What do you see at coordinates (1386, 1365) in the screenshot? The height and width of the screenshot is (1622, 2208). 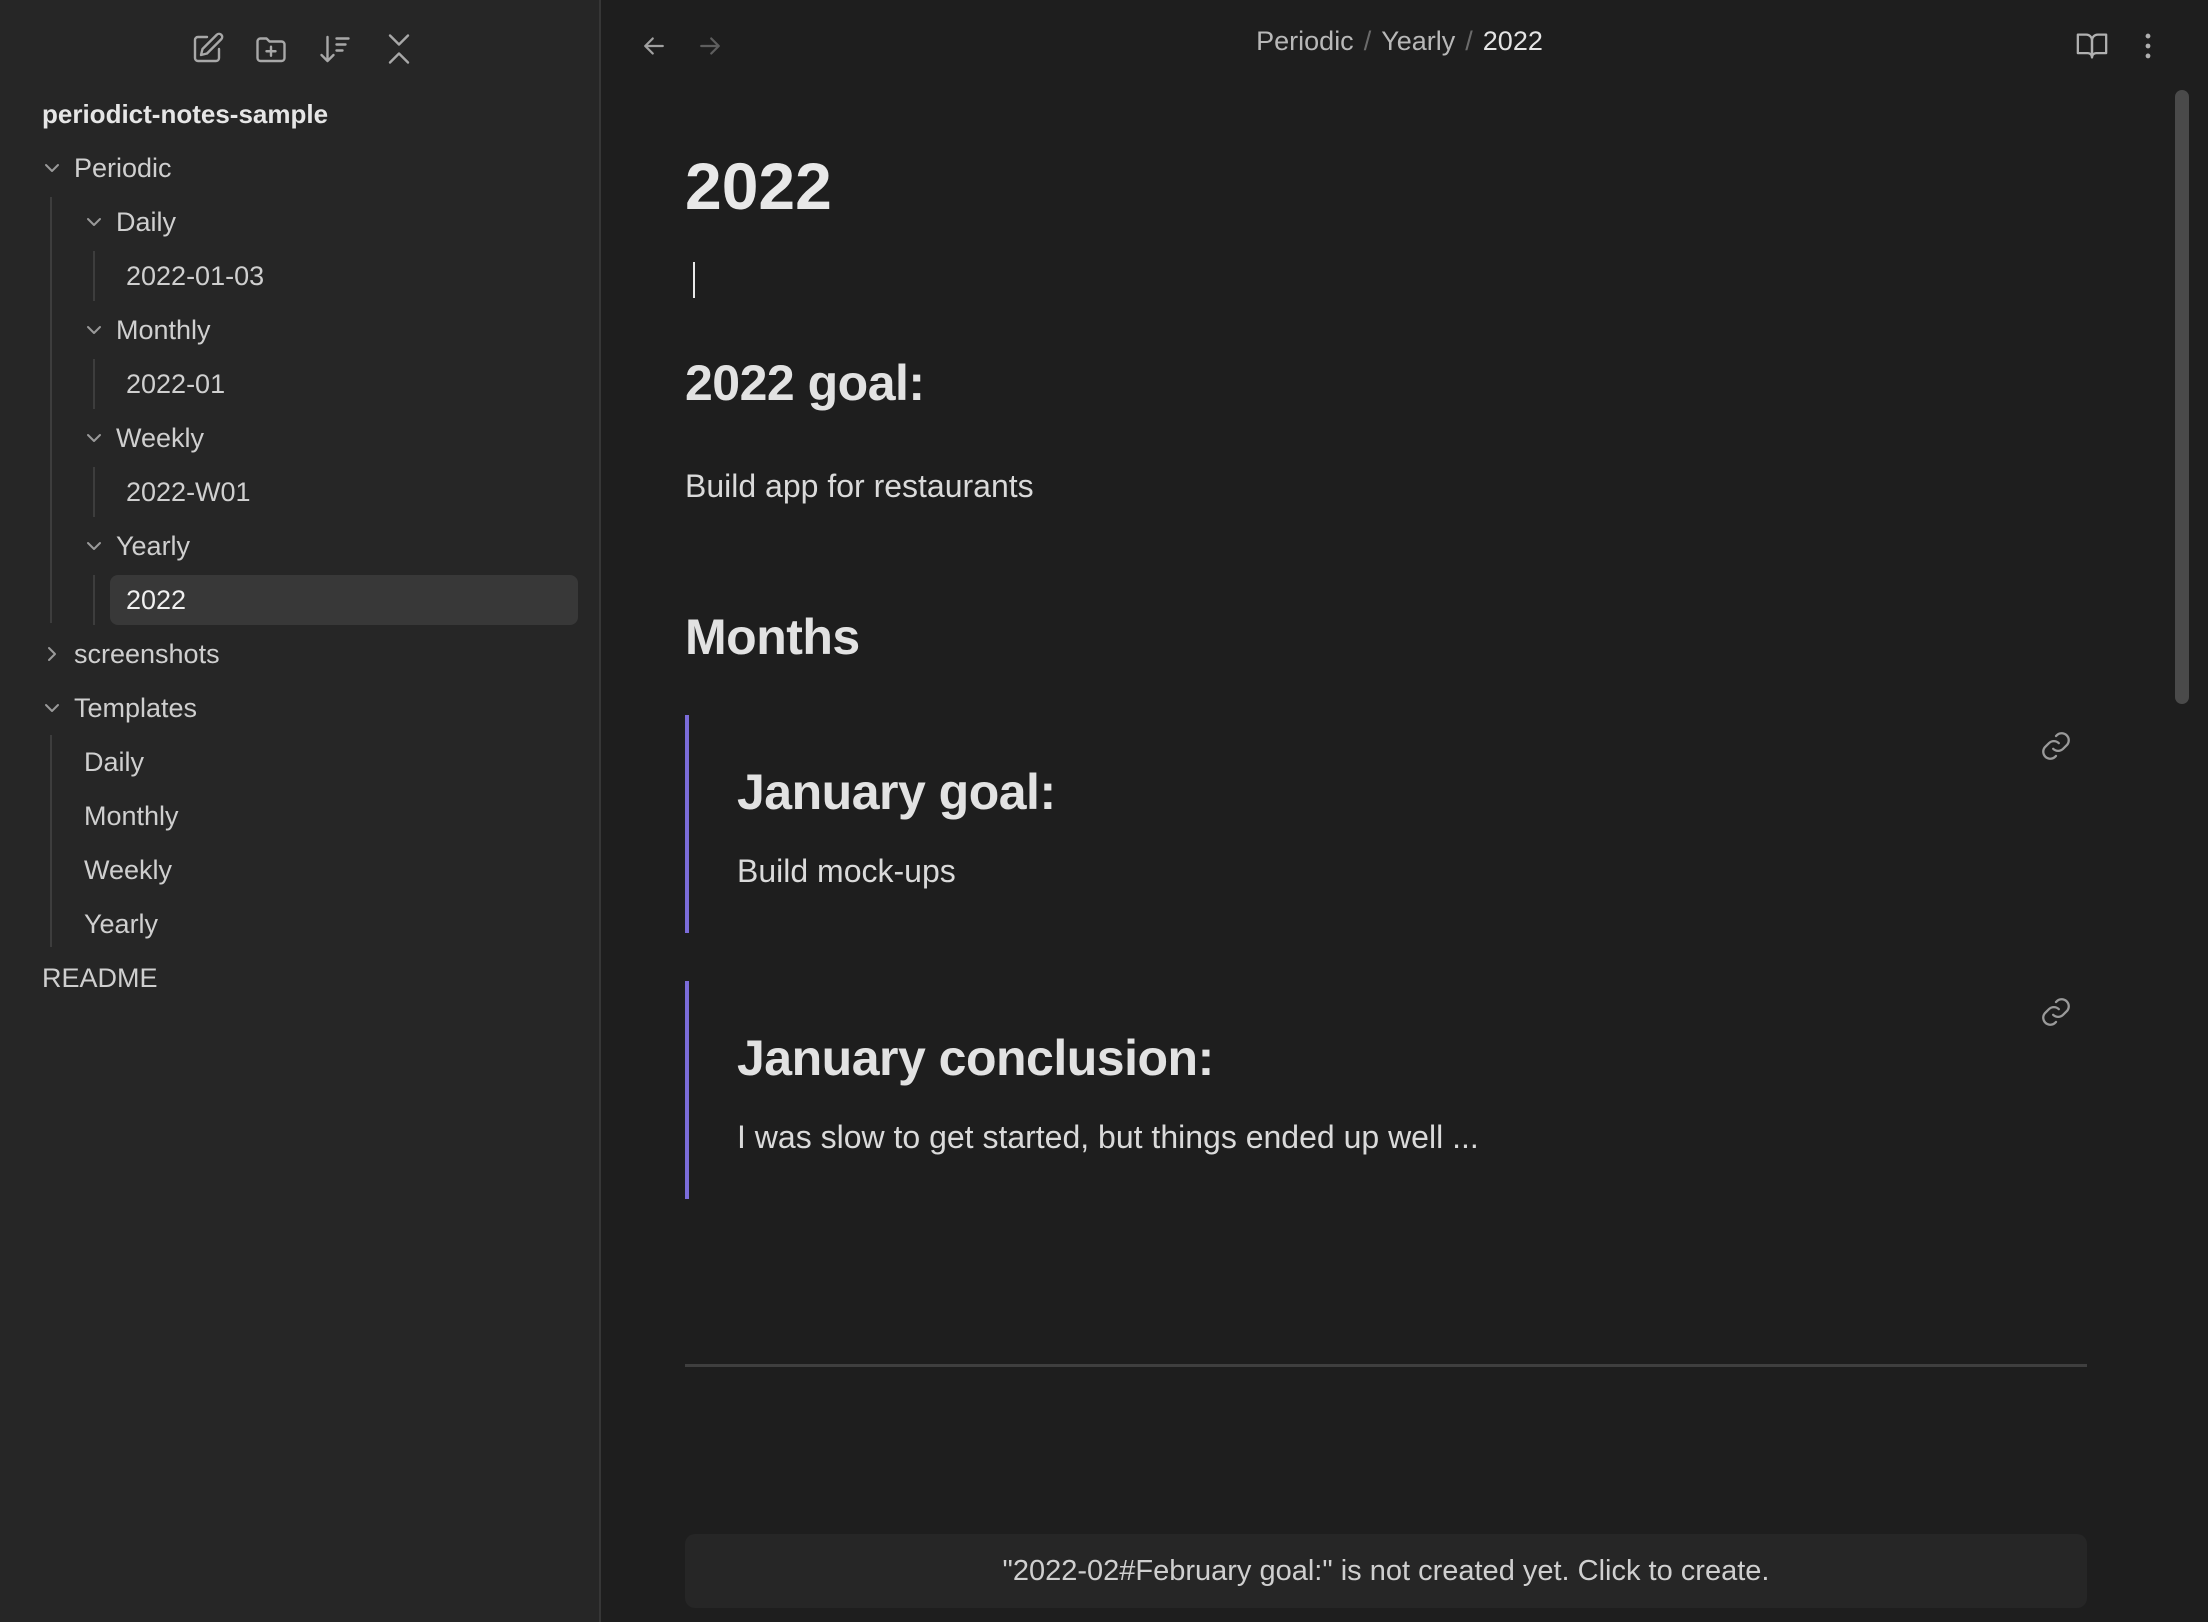 I see `horizontal-rule` at bounding box center [1386, 1365].